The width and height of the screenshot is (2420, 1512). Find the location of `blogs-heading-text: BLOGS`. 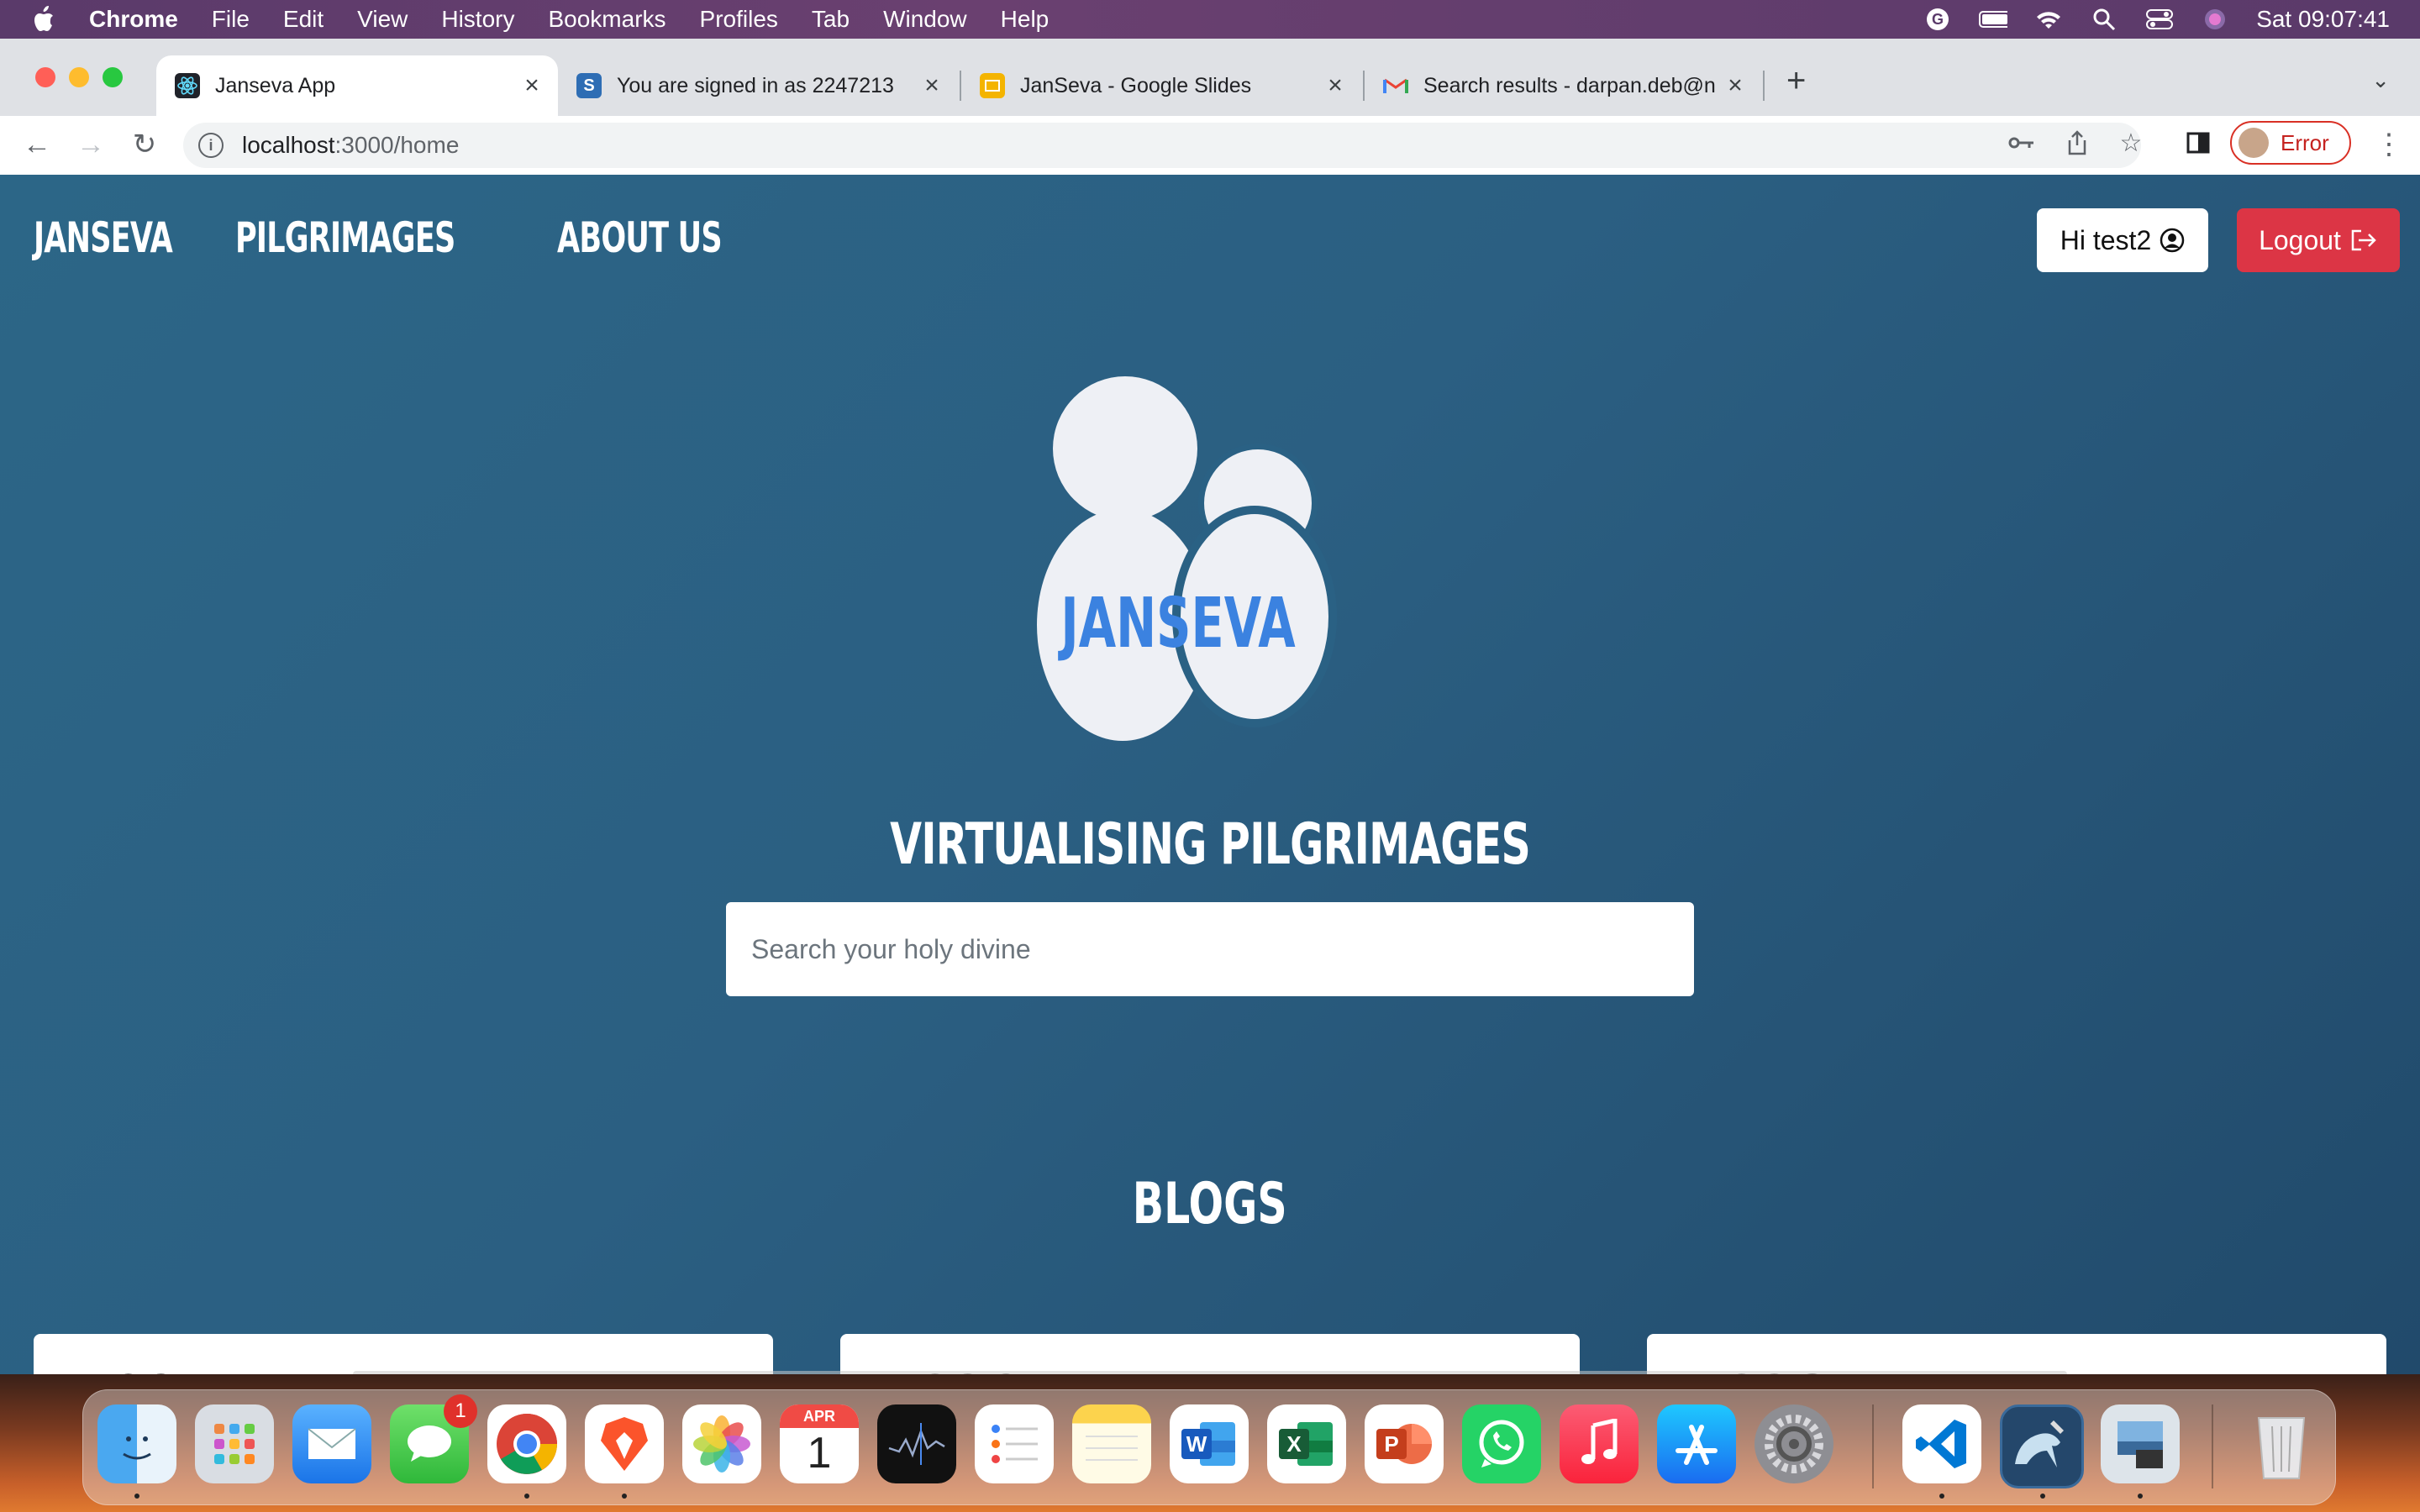

blogs-heading-text: BLOGS is located at coordinates (1210, 1204).